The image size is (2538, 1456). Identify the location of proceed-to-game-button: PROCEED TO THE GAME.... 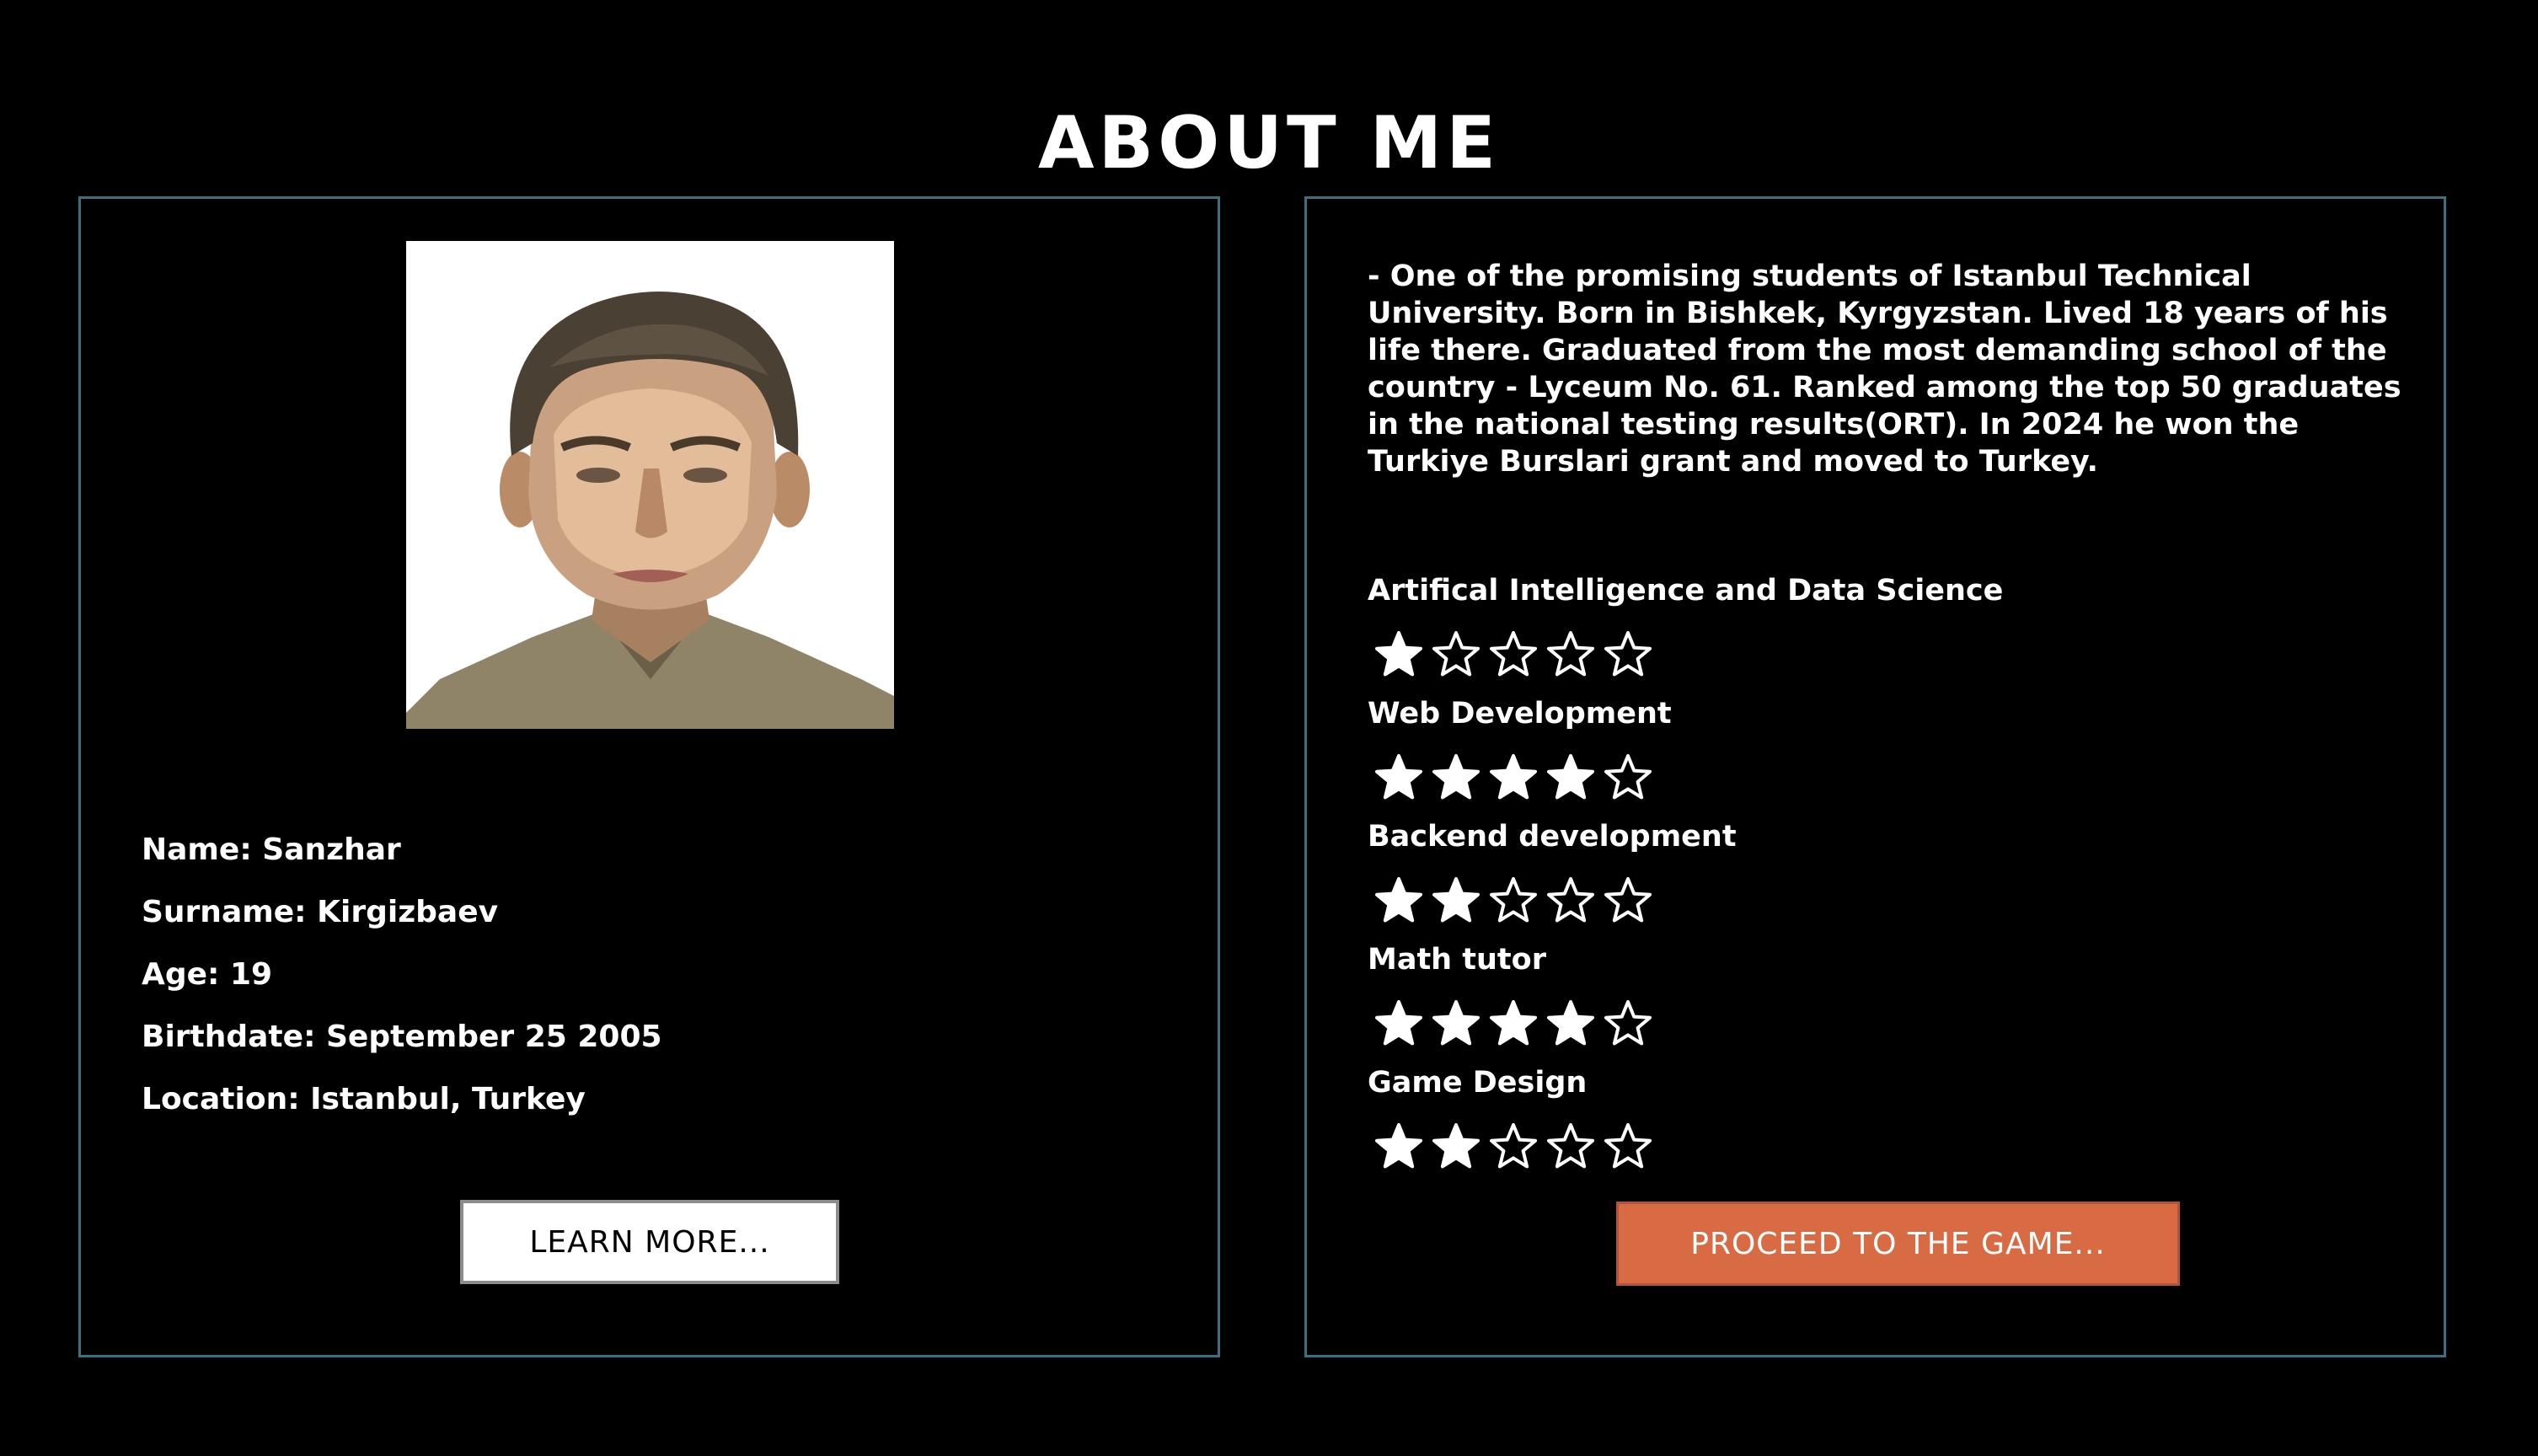
(1898, 1244).